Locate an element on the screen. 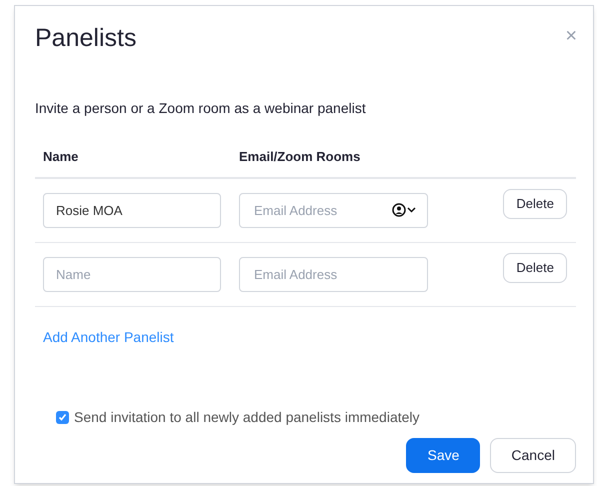 This screenshot has height=486, width=597. checkmark-icon is located at coordinates (62, 417).